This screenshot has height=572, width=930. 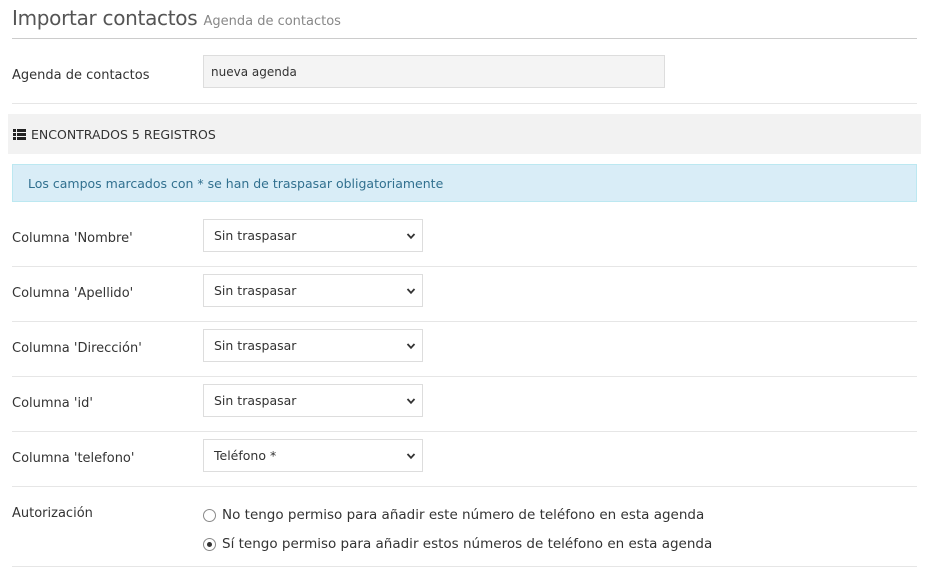 What do you see at coordinates (19, 134) in the screenshot?
I see `list-icon` at bounding box center [19, 134].